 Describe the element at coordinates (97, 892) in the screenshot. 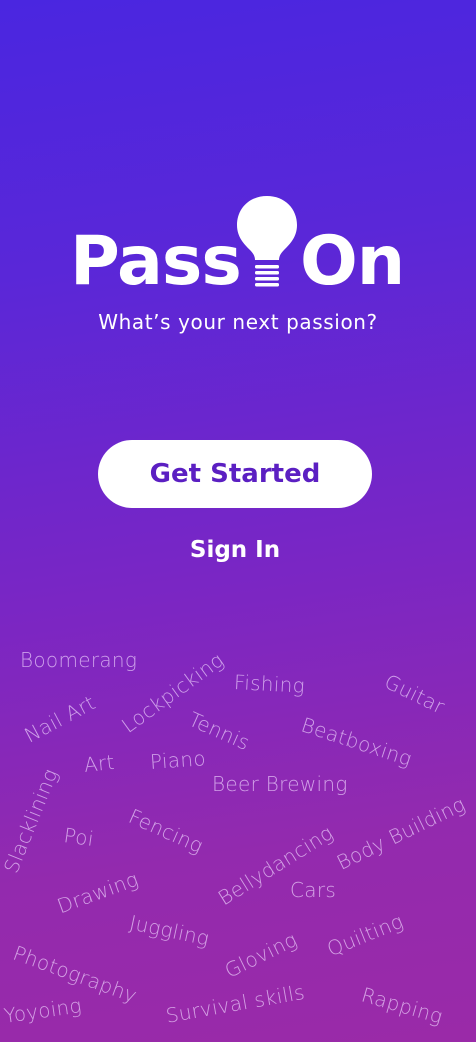

I see `hobby-word: Drawing` at that location.